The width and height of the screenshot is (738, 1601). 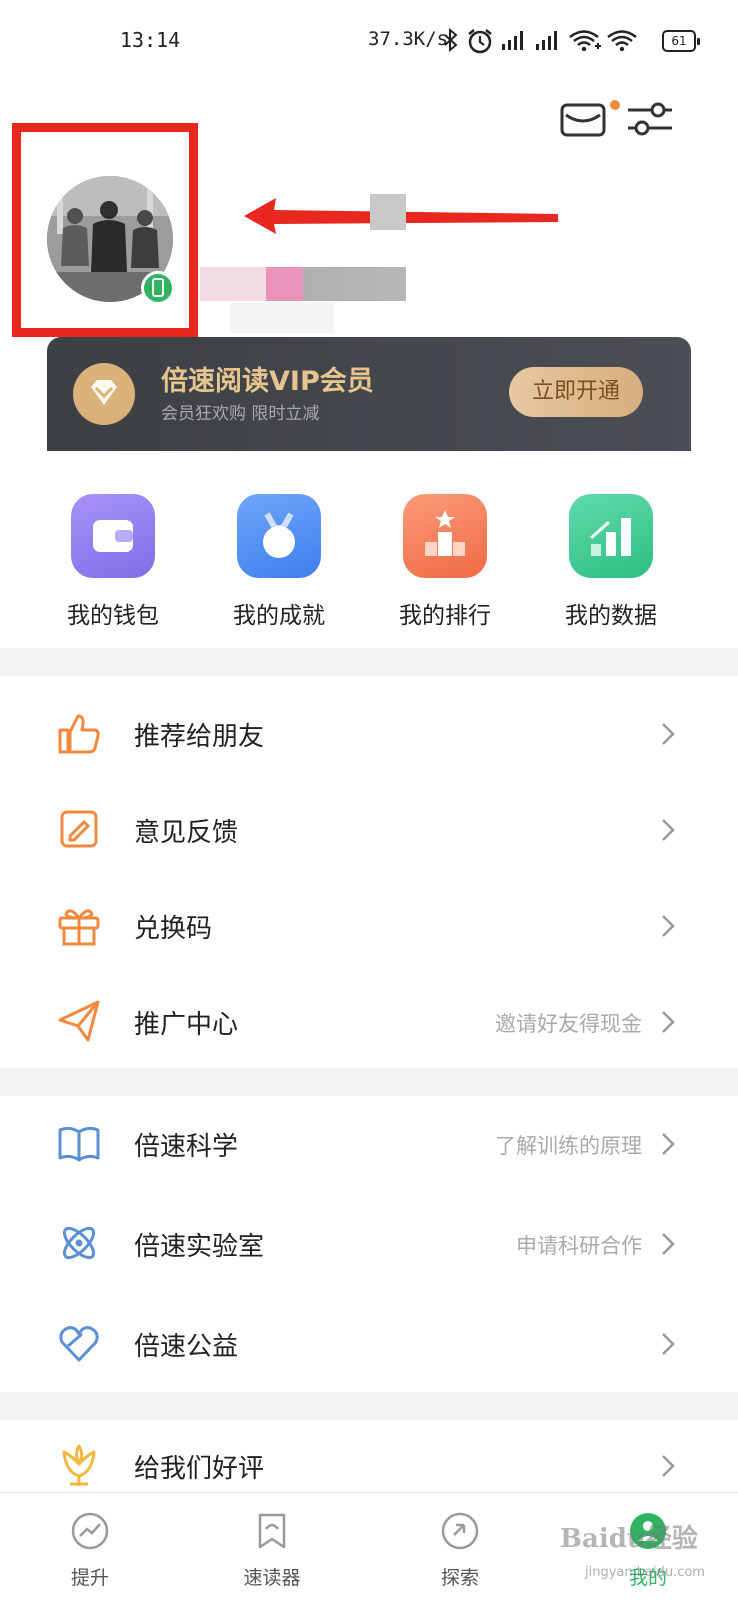 What do you see at coordinates (369, 1022) in the screenshot?
I see `menu-item-promotion: 推广中心 邀请好友得现金` at bounding box center [369, 1022].